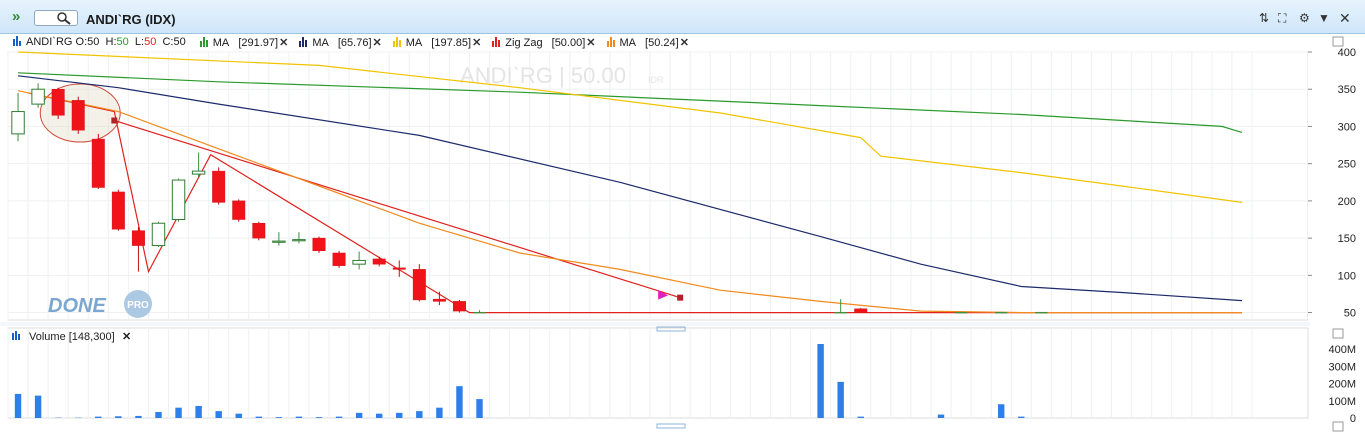  What do you see at coordinates (655, 324) in the screenshot?
I see `panel-splitter` at bounding box center [655, 324].